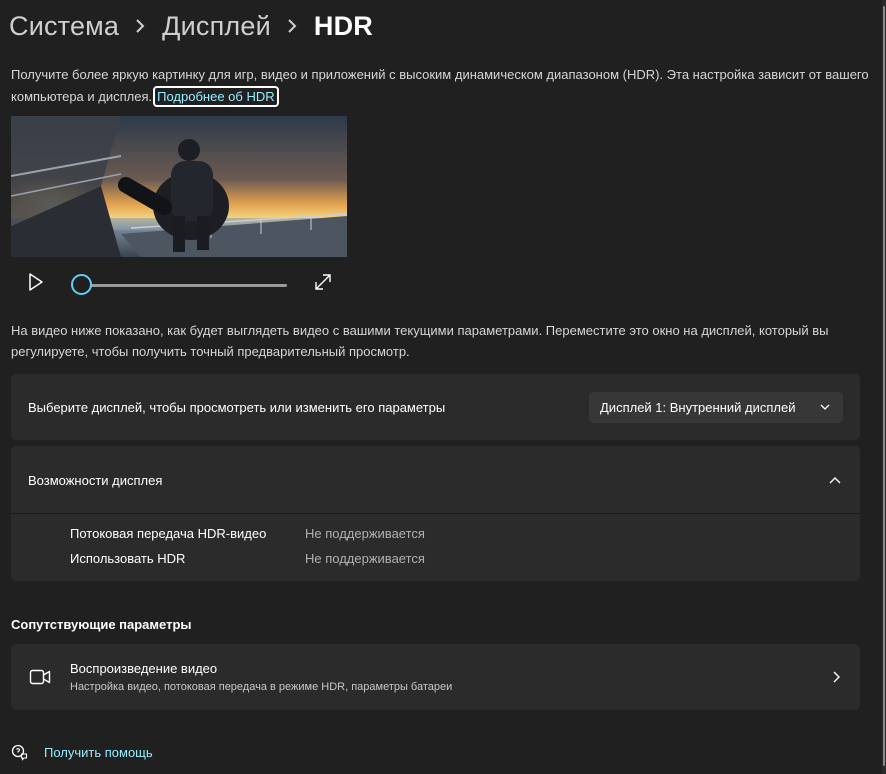 This screenshot has width=886, height=774. Describe the element at coordinates (19, 752) in the screenshot. I see `help-chat-icon` at that location.